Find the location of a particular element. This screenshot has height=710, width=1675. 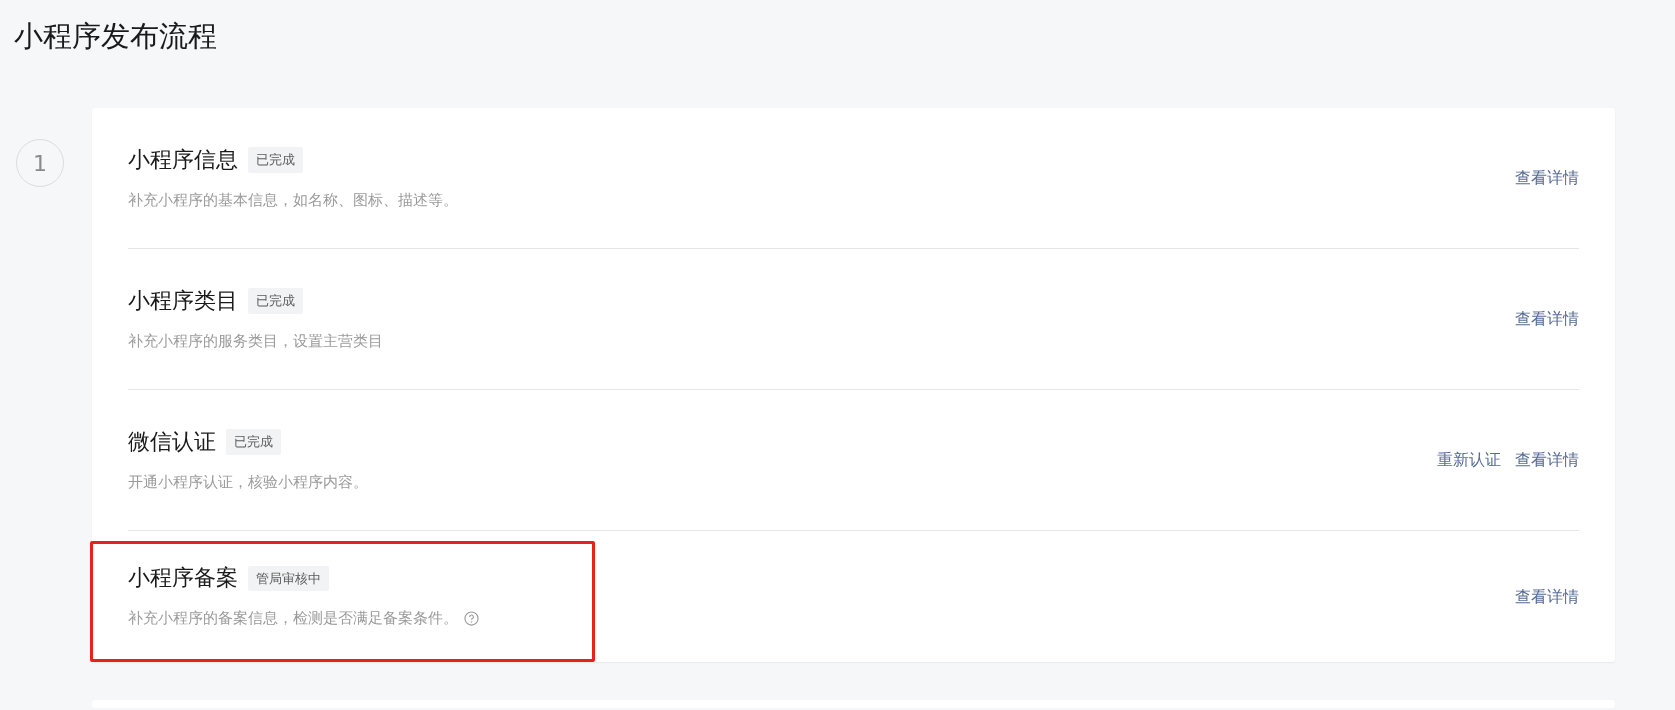

item-title: 微信认证 is located at coordinates (172, 441).